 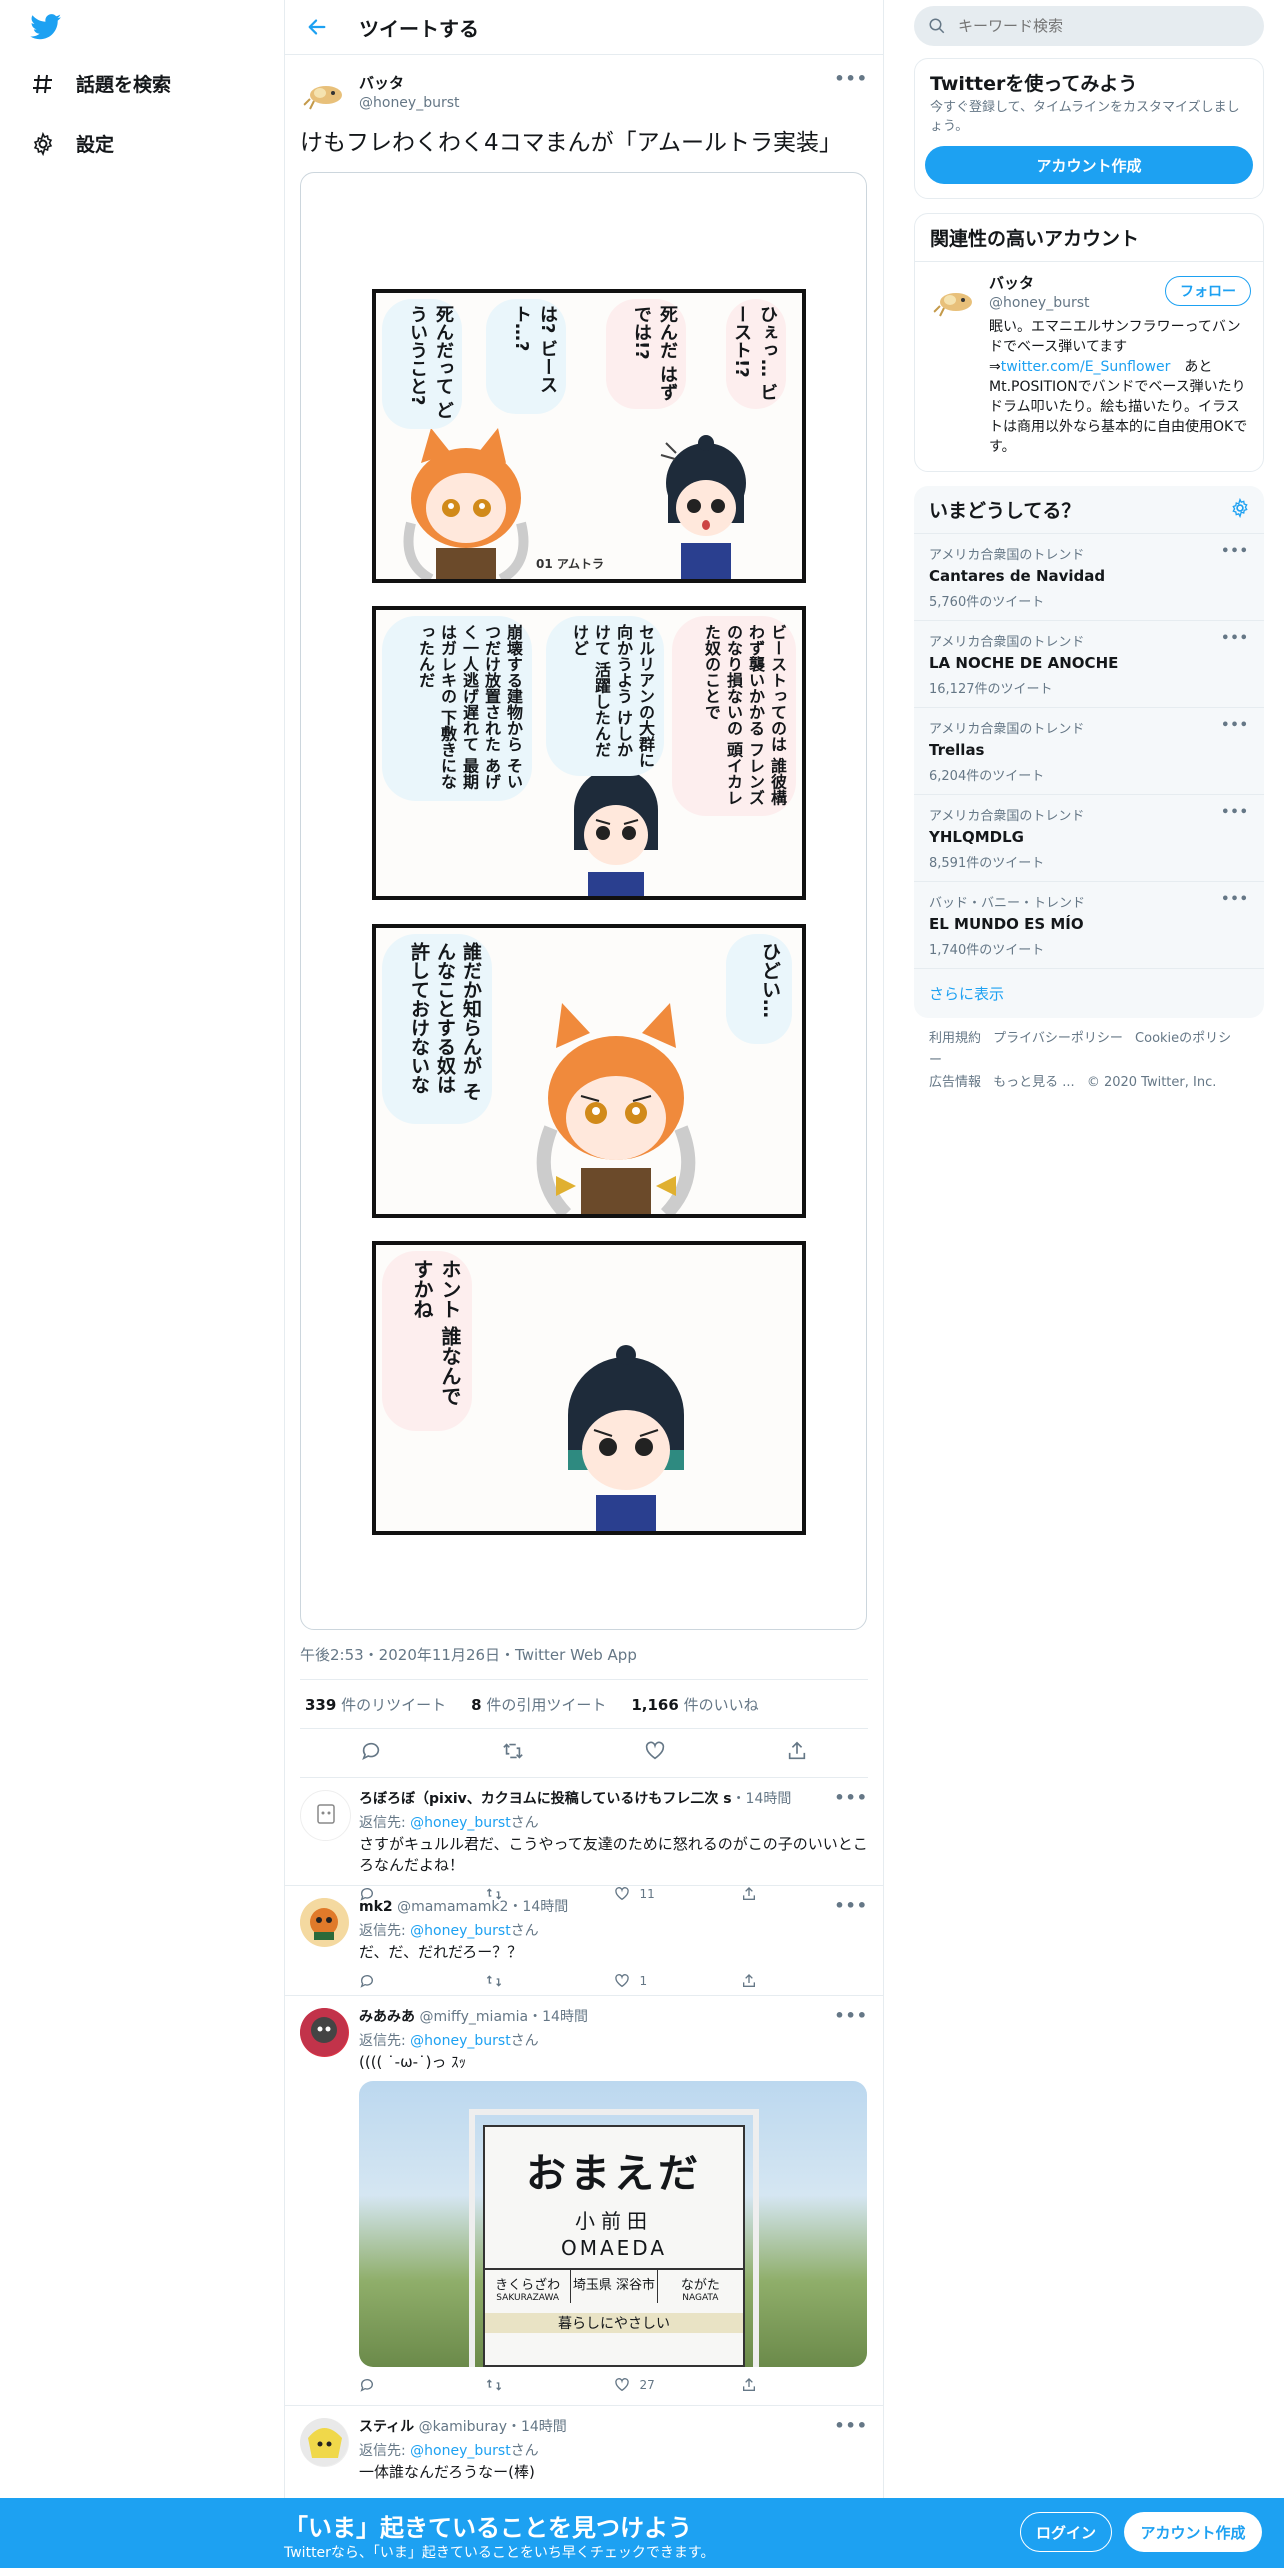 I want to click on gear-icon, so click(x=43, y=144).